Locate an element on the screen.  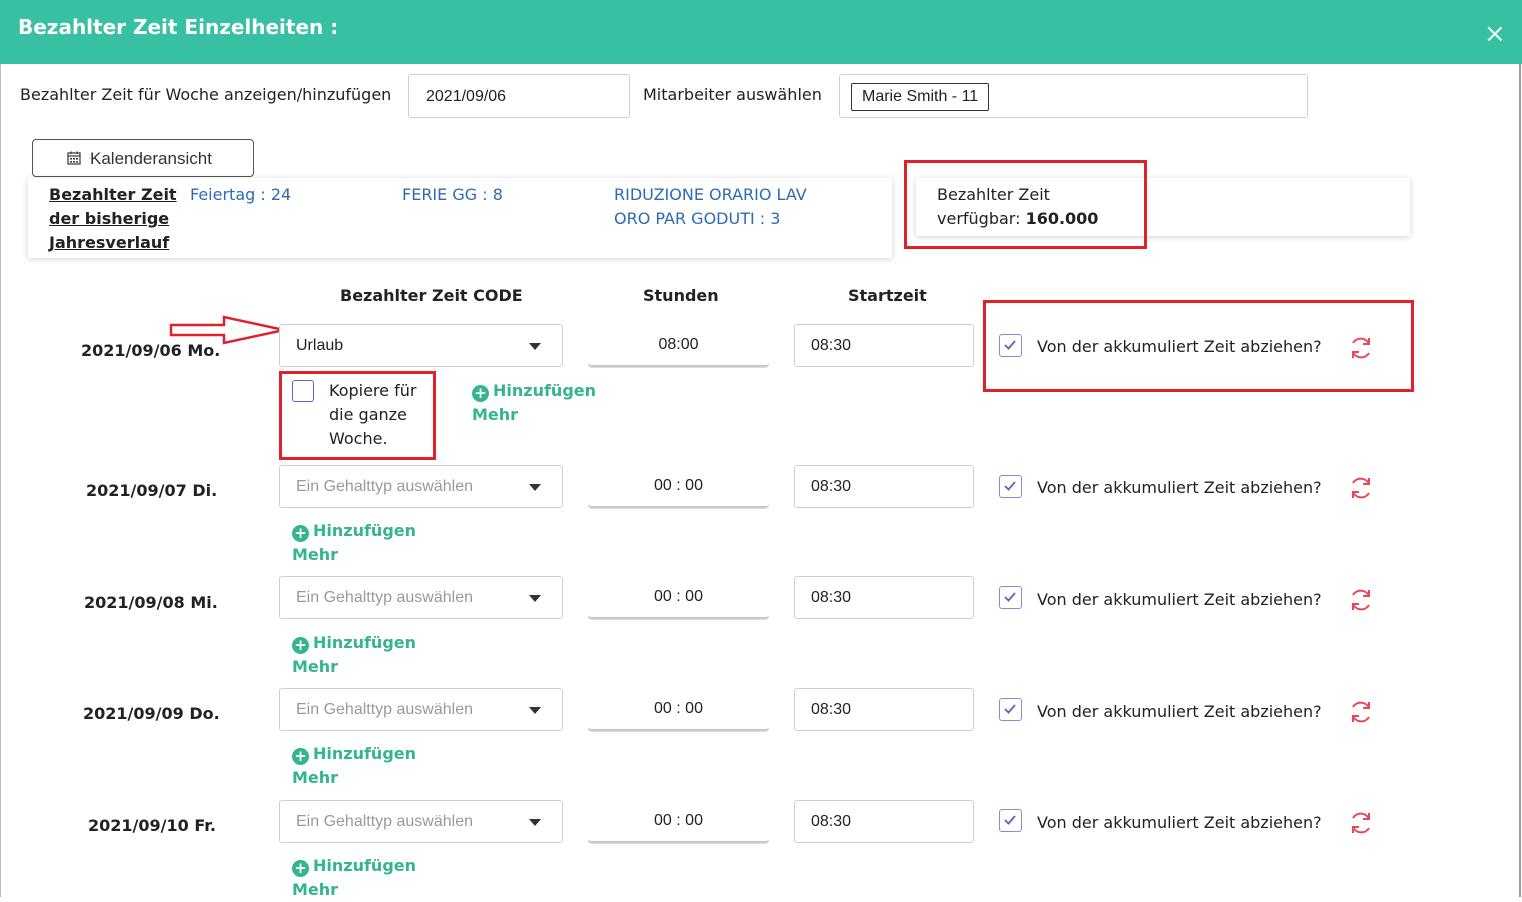
history-title-line3: Jahresverlauf is located at coordinates (109, 243).